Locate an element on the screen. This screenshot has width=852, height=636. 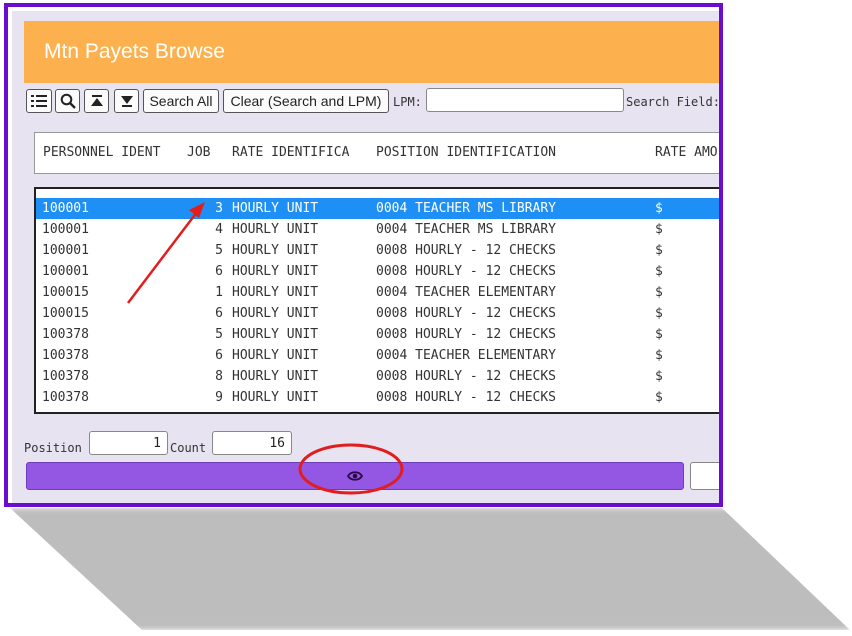
table-row: 100378 10 DAILY UNIT 450105 $ is located at coordinates (377, 410).